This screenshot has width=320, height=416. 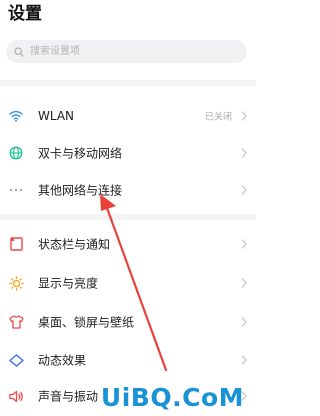 What do you see at coordinates (16, 396) in the screenshot?
I see `speaker-icon` at bounding box center [16, 396].